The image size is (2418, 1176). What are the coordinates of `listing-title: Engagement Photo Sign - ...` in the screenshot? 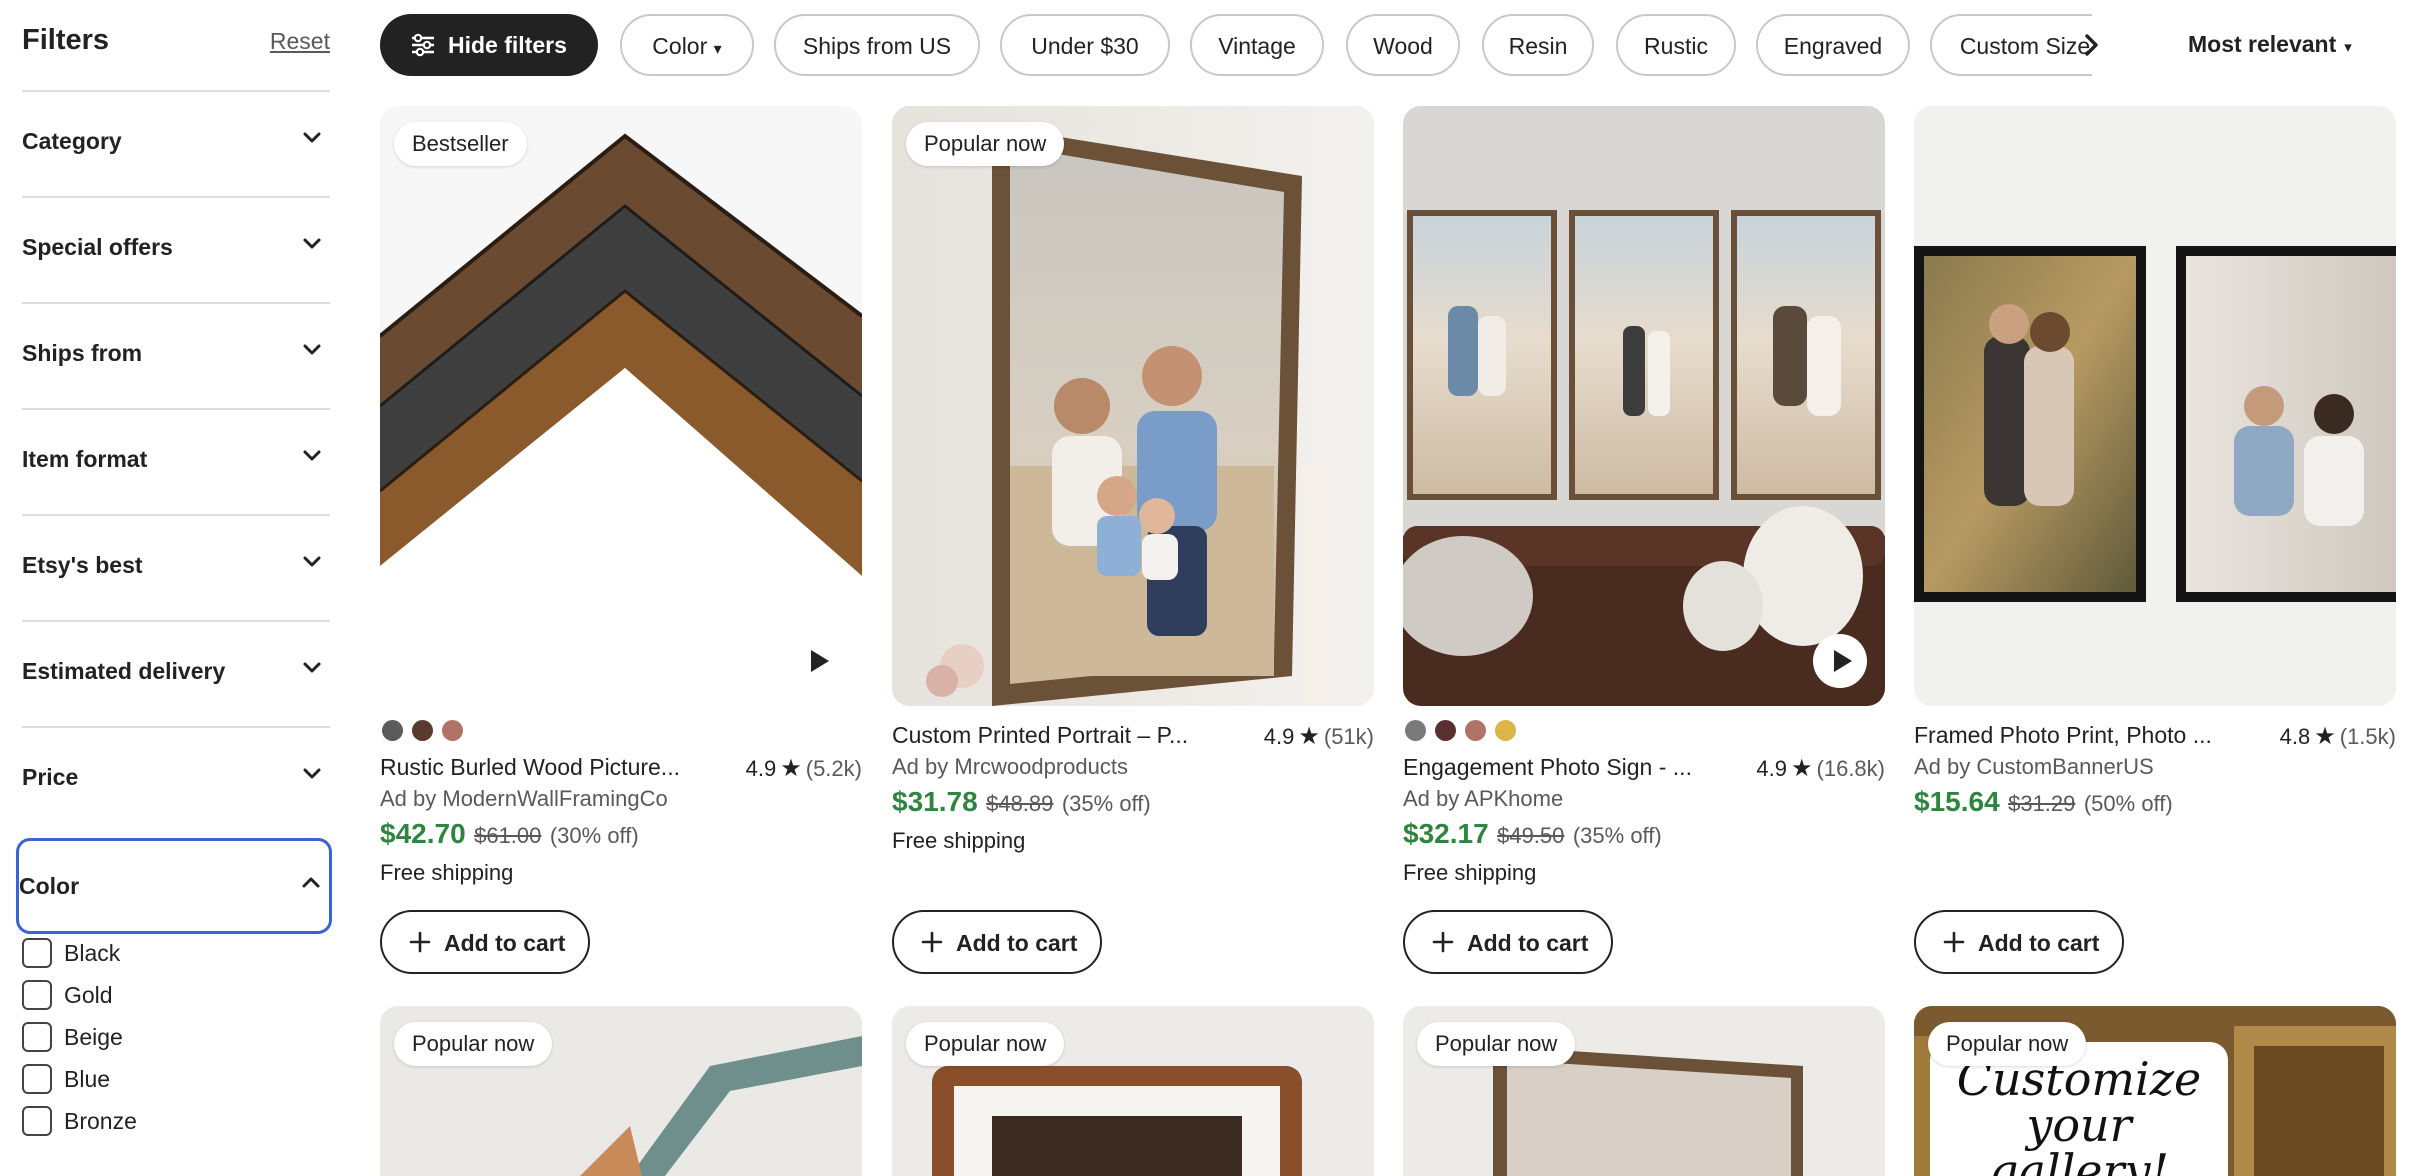 It's located at (1568, 767).